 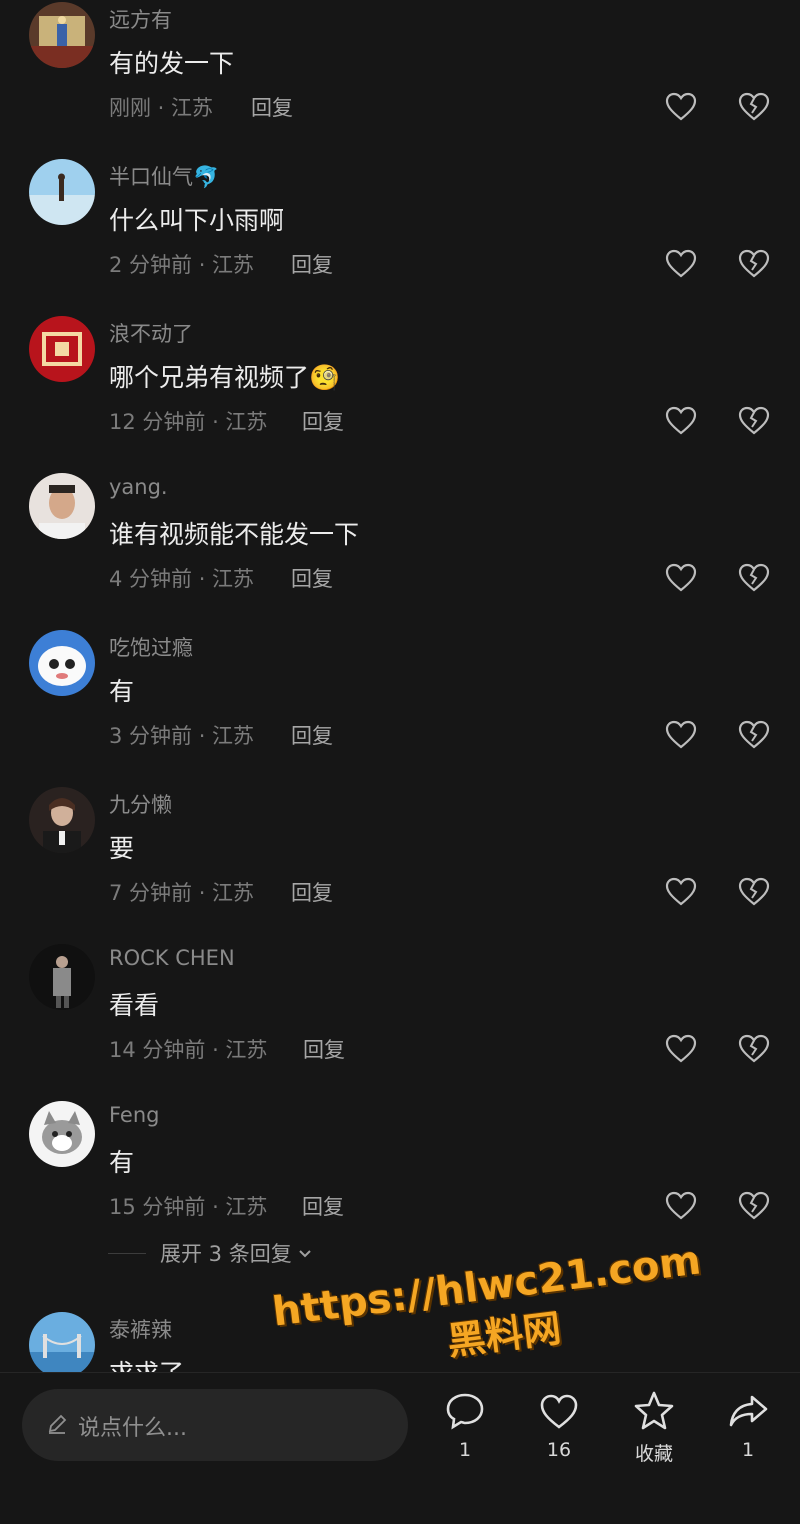 What do you see at coordinates (172, 958) in the screenshot?
I see `username: ROCK CHEN` at bounding box center [172, 958].